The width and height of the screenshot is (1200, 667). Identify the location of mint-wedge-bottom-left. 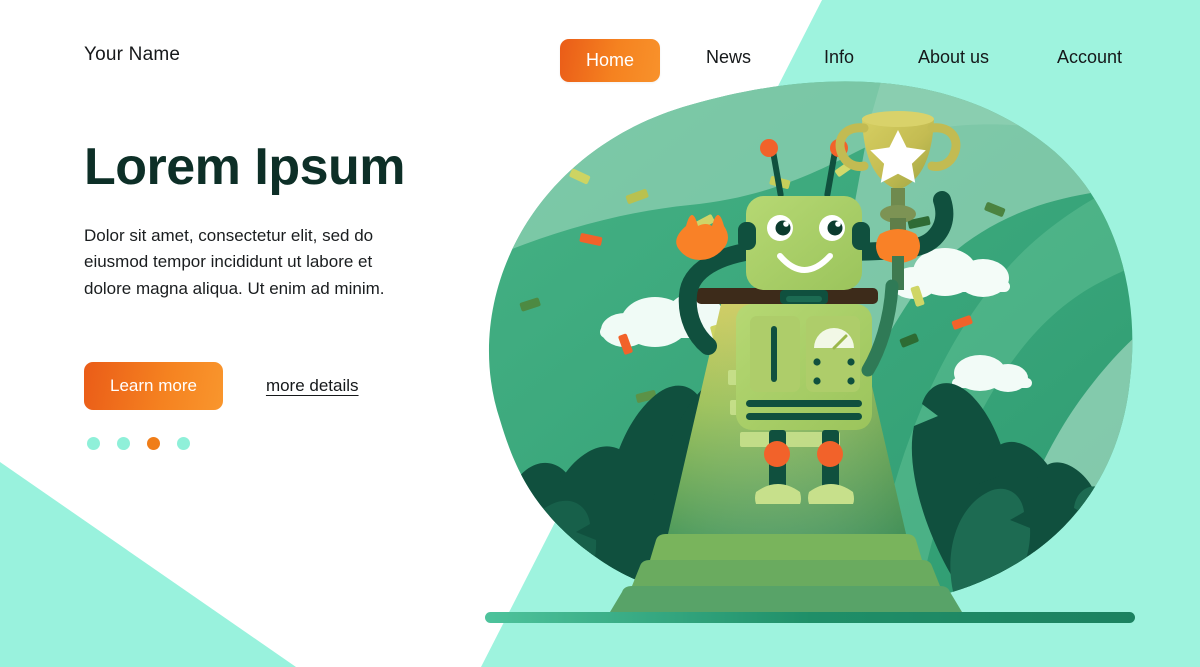
(148, 564).